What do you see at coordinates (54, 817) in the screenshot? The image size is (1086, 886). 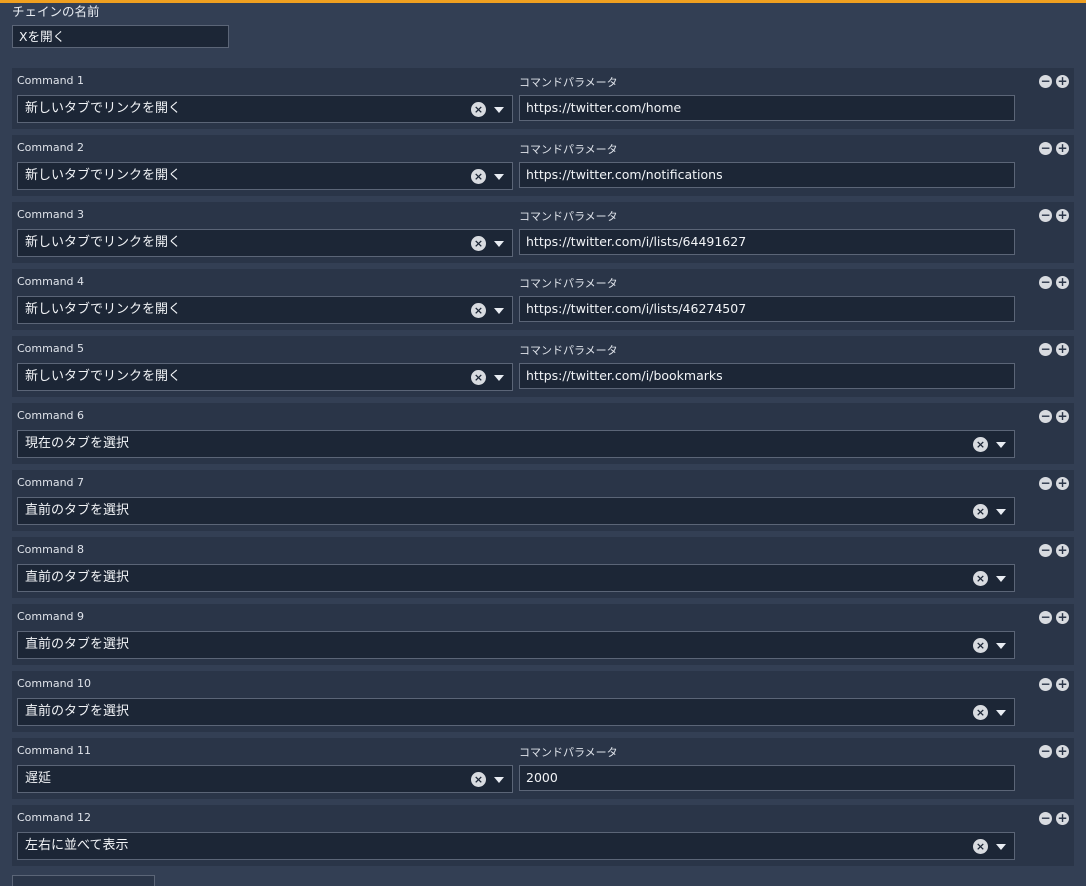 I see `command-label: Command 12` at bounding box center [54, 817].